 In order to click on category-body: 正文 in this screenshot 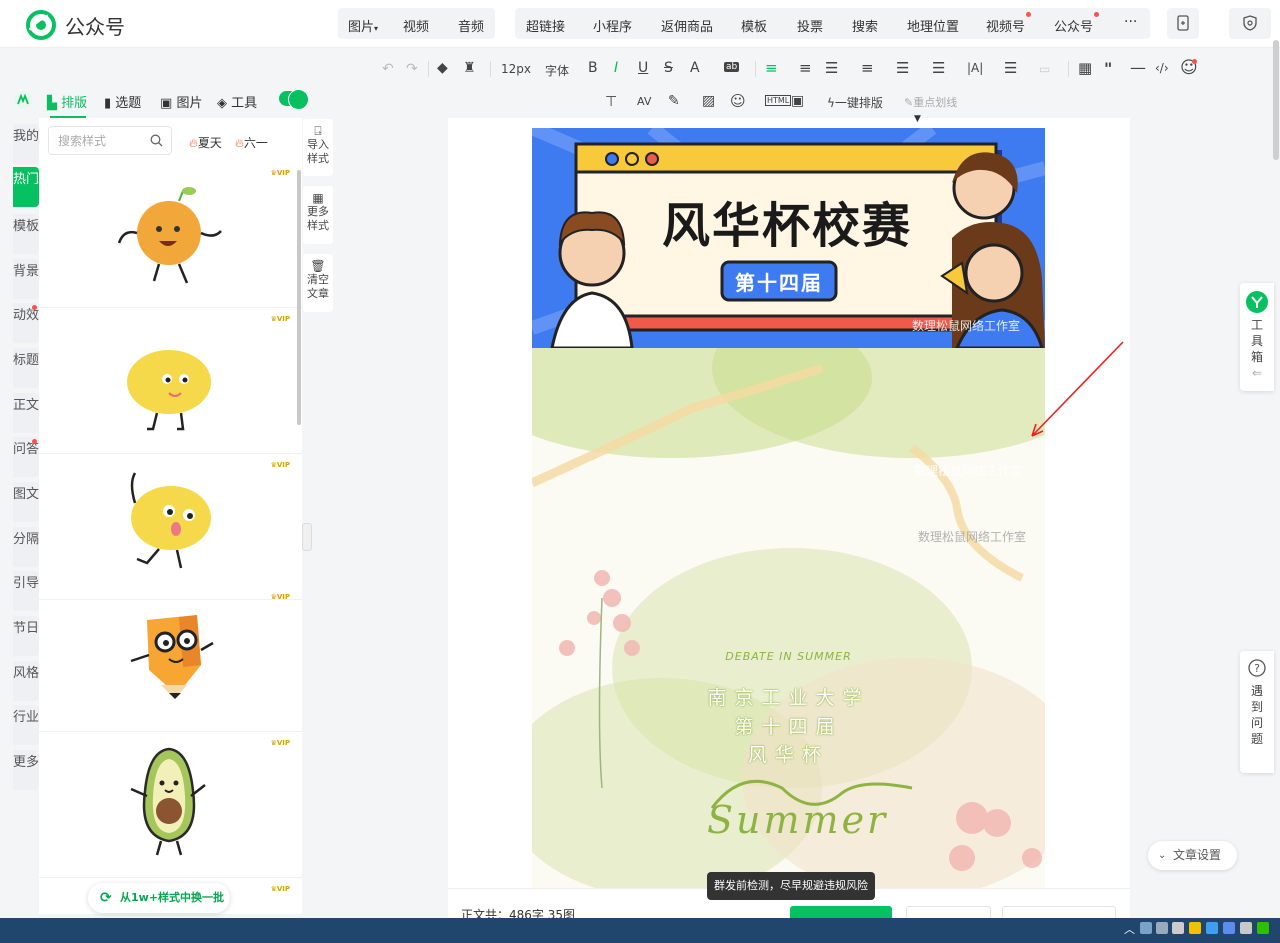, I will do `click(26, 413)`.